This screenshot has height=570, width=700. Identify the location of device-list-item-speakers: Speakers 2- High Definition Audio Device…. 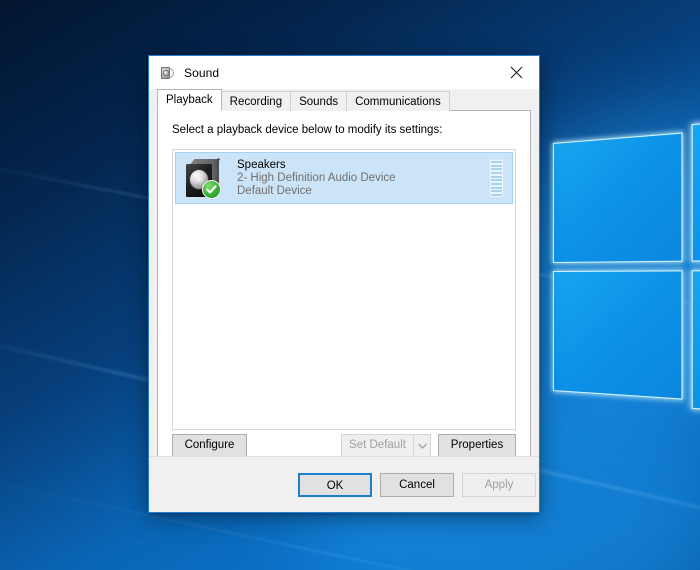
(344, 178).